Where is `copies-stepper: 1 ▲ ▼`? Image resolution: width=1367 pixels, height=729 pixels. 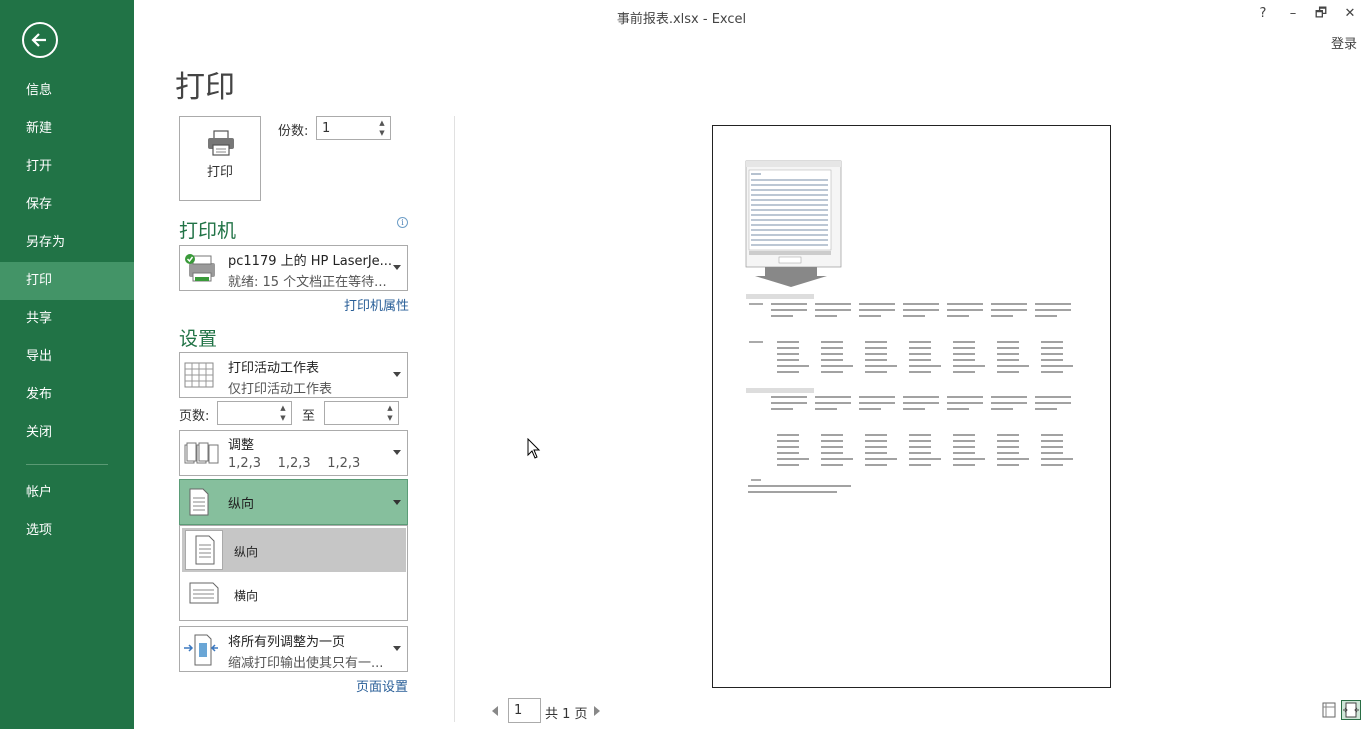
copies-stepper: 1 ▲ ▼ is located at coordinates (353, 128).